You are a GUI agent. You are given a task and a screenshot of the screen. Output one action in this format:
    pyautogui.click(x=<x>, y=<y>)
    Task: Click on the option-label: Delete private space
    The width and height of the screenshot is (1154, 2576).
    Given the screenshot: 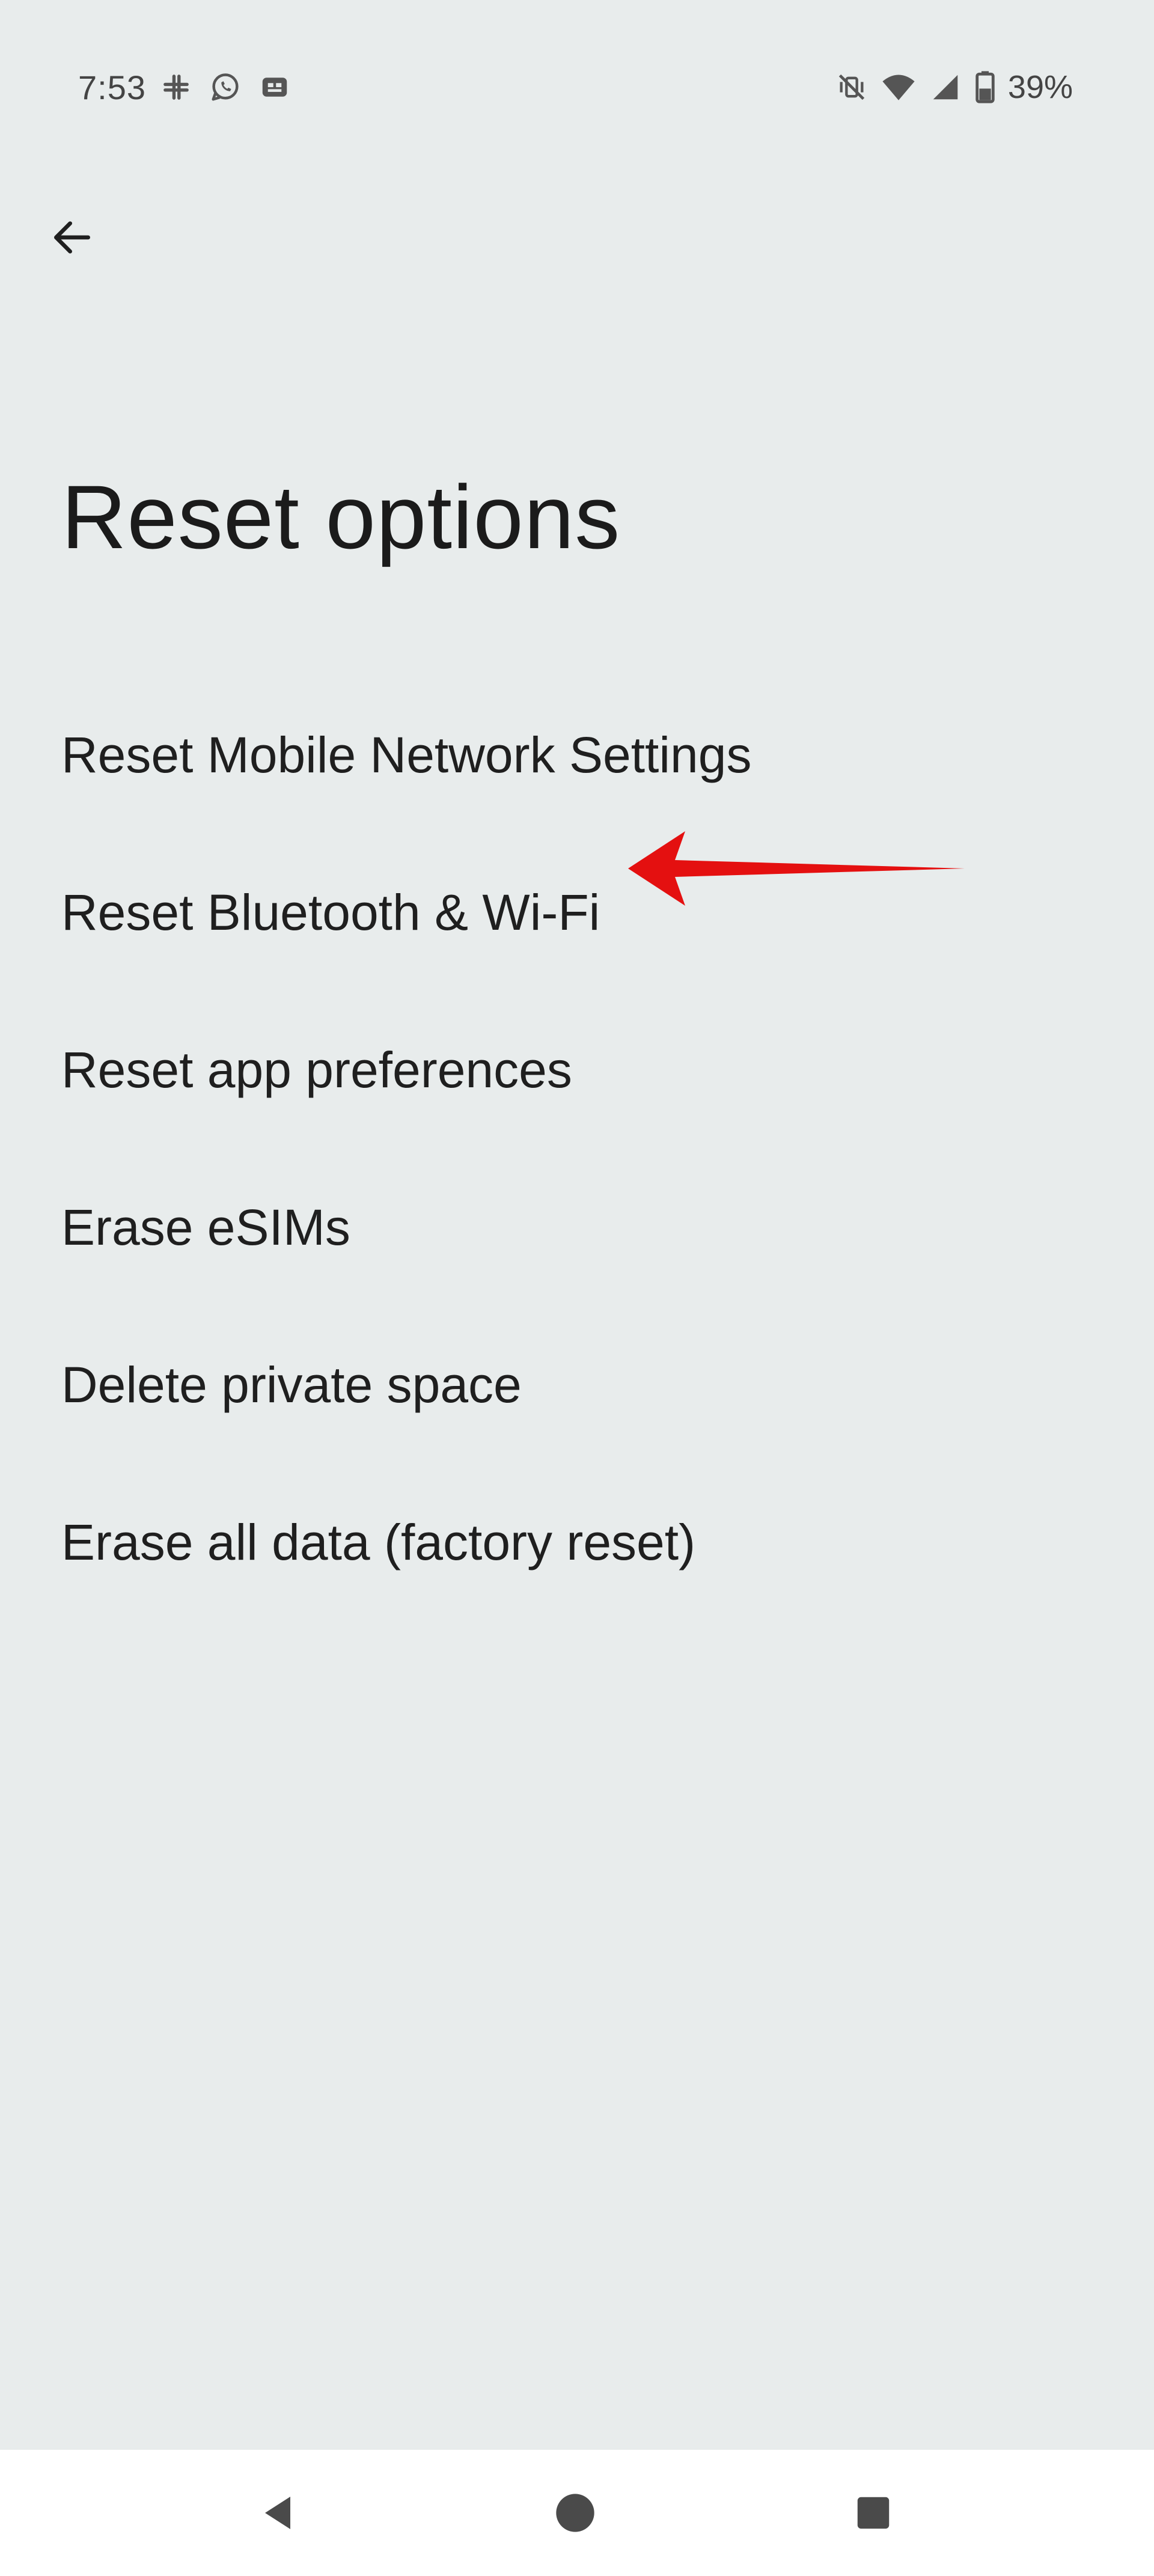 What is the action you would take?
    pyautogui.click(x=291, y=1384)
    